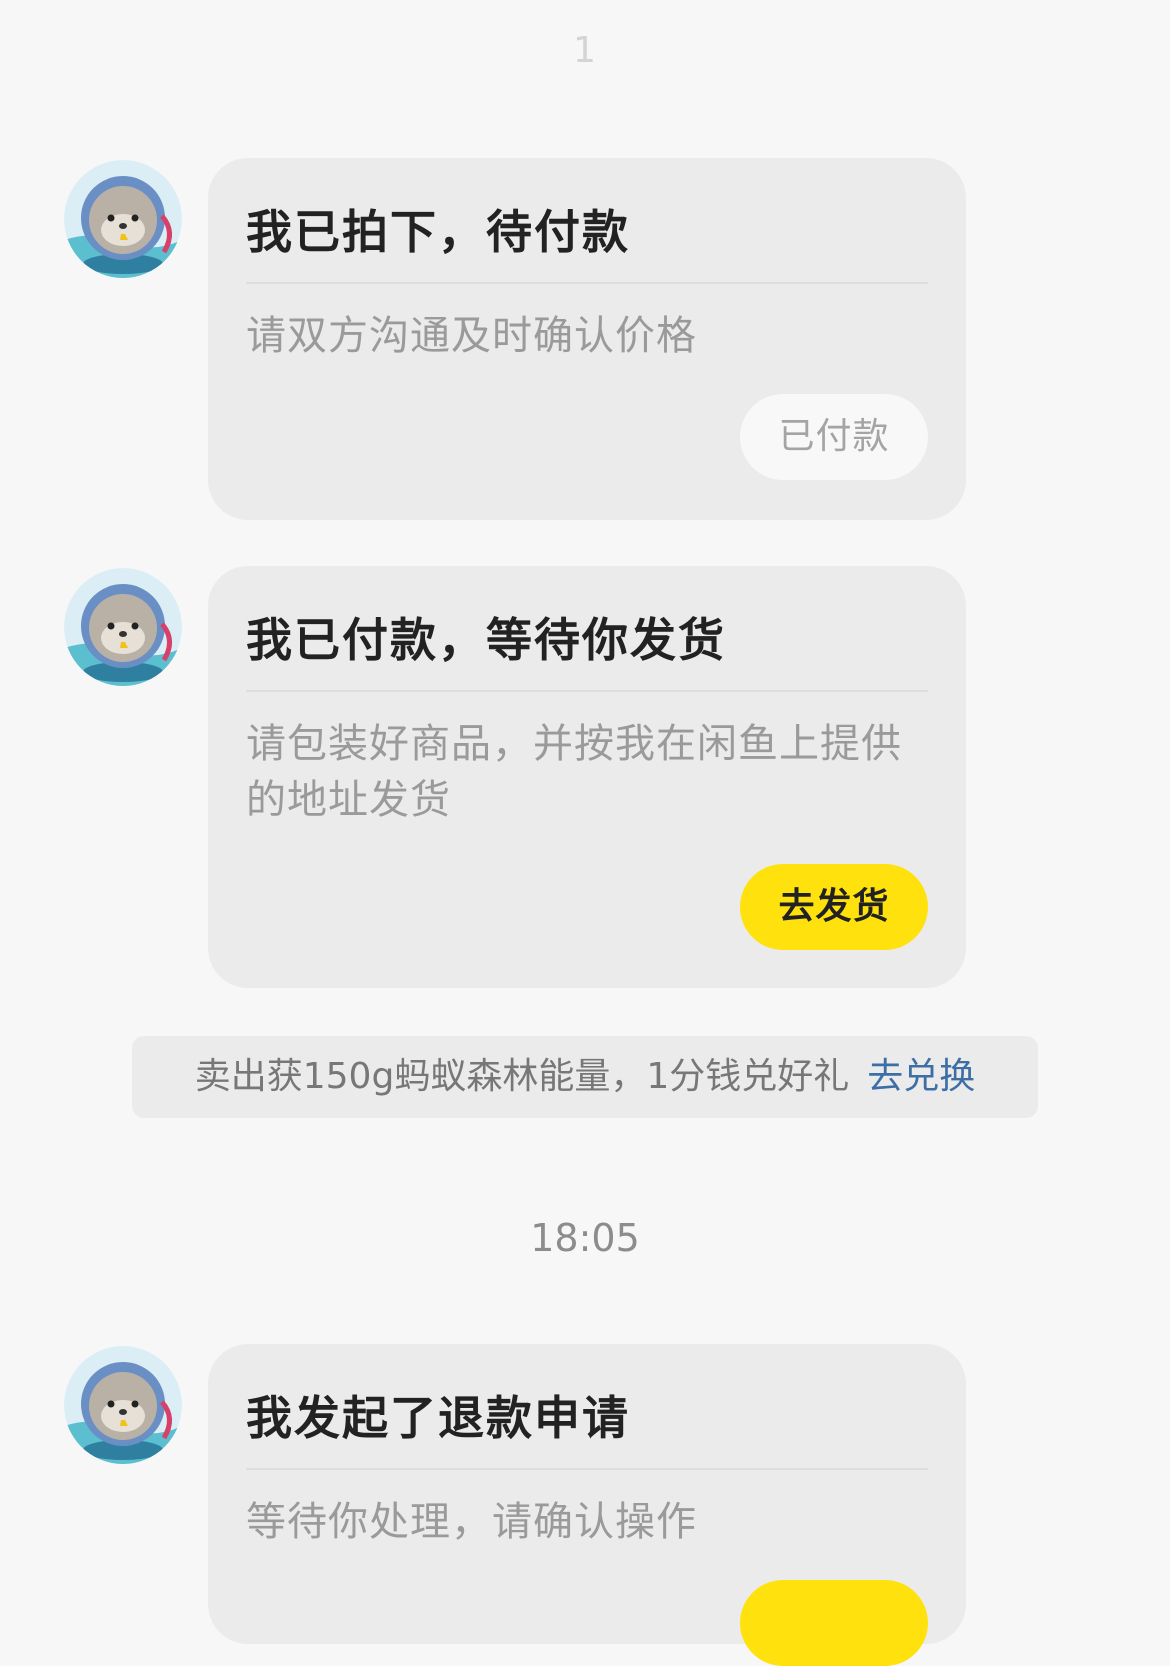 The width and height of the screenshot is (1170, 1666). Describe the element at coordinates (921, 1076) in the screenshot. I see `redeem-link: 去兑换` at that location.